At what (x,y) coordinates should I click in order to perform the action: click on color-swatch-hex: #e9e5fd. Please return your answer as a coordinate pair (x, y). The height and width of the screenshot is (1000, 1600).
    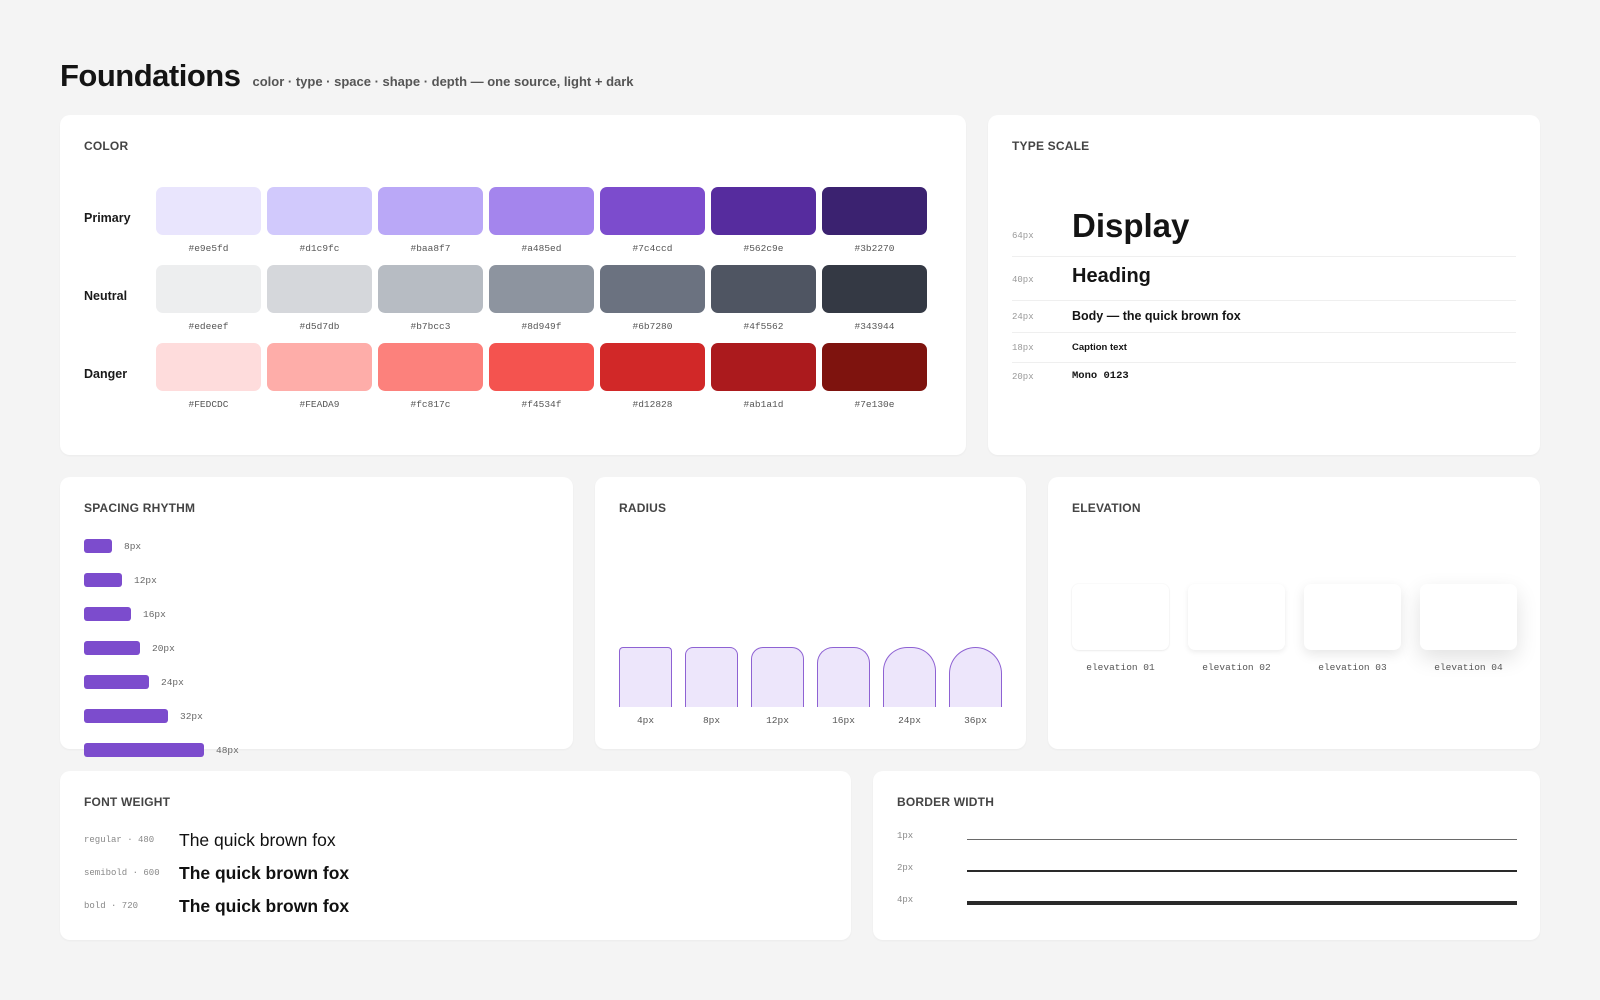
    Looking at the image, I should click on (208, 248).